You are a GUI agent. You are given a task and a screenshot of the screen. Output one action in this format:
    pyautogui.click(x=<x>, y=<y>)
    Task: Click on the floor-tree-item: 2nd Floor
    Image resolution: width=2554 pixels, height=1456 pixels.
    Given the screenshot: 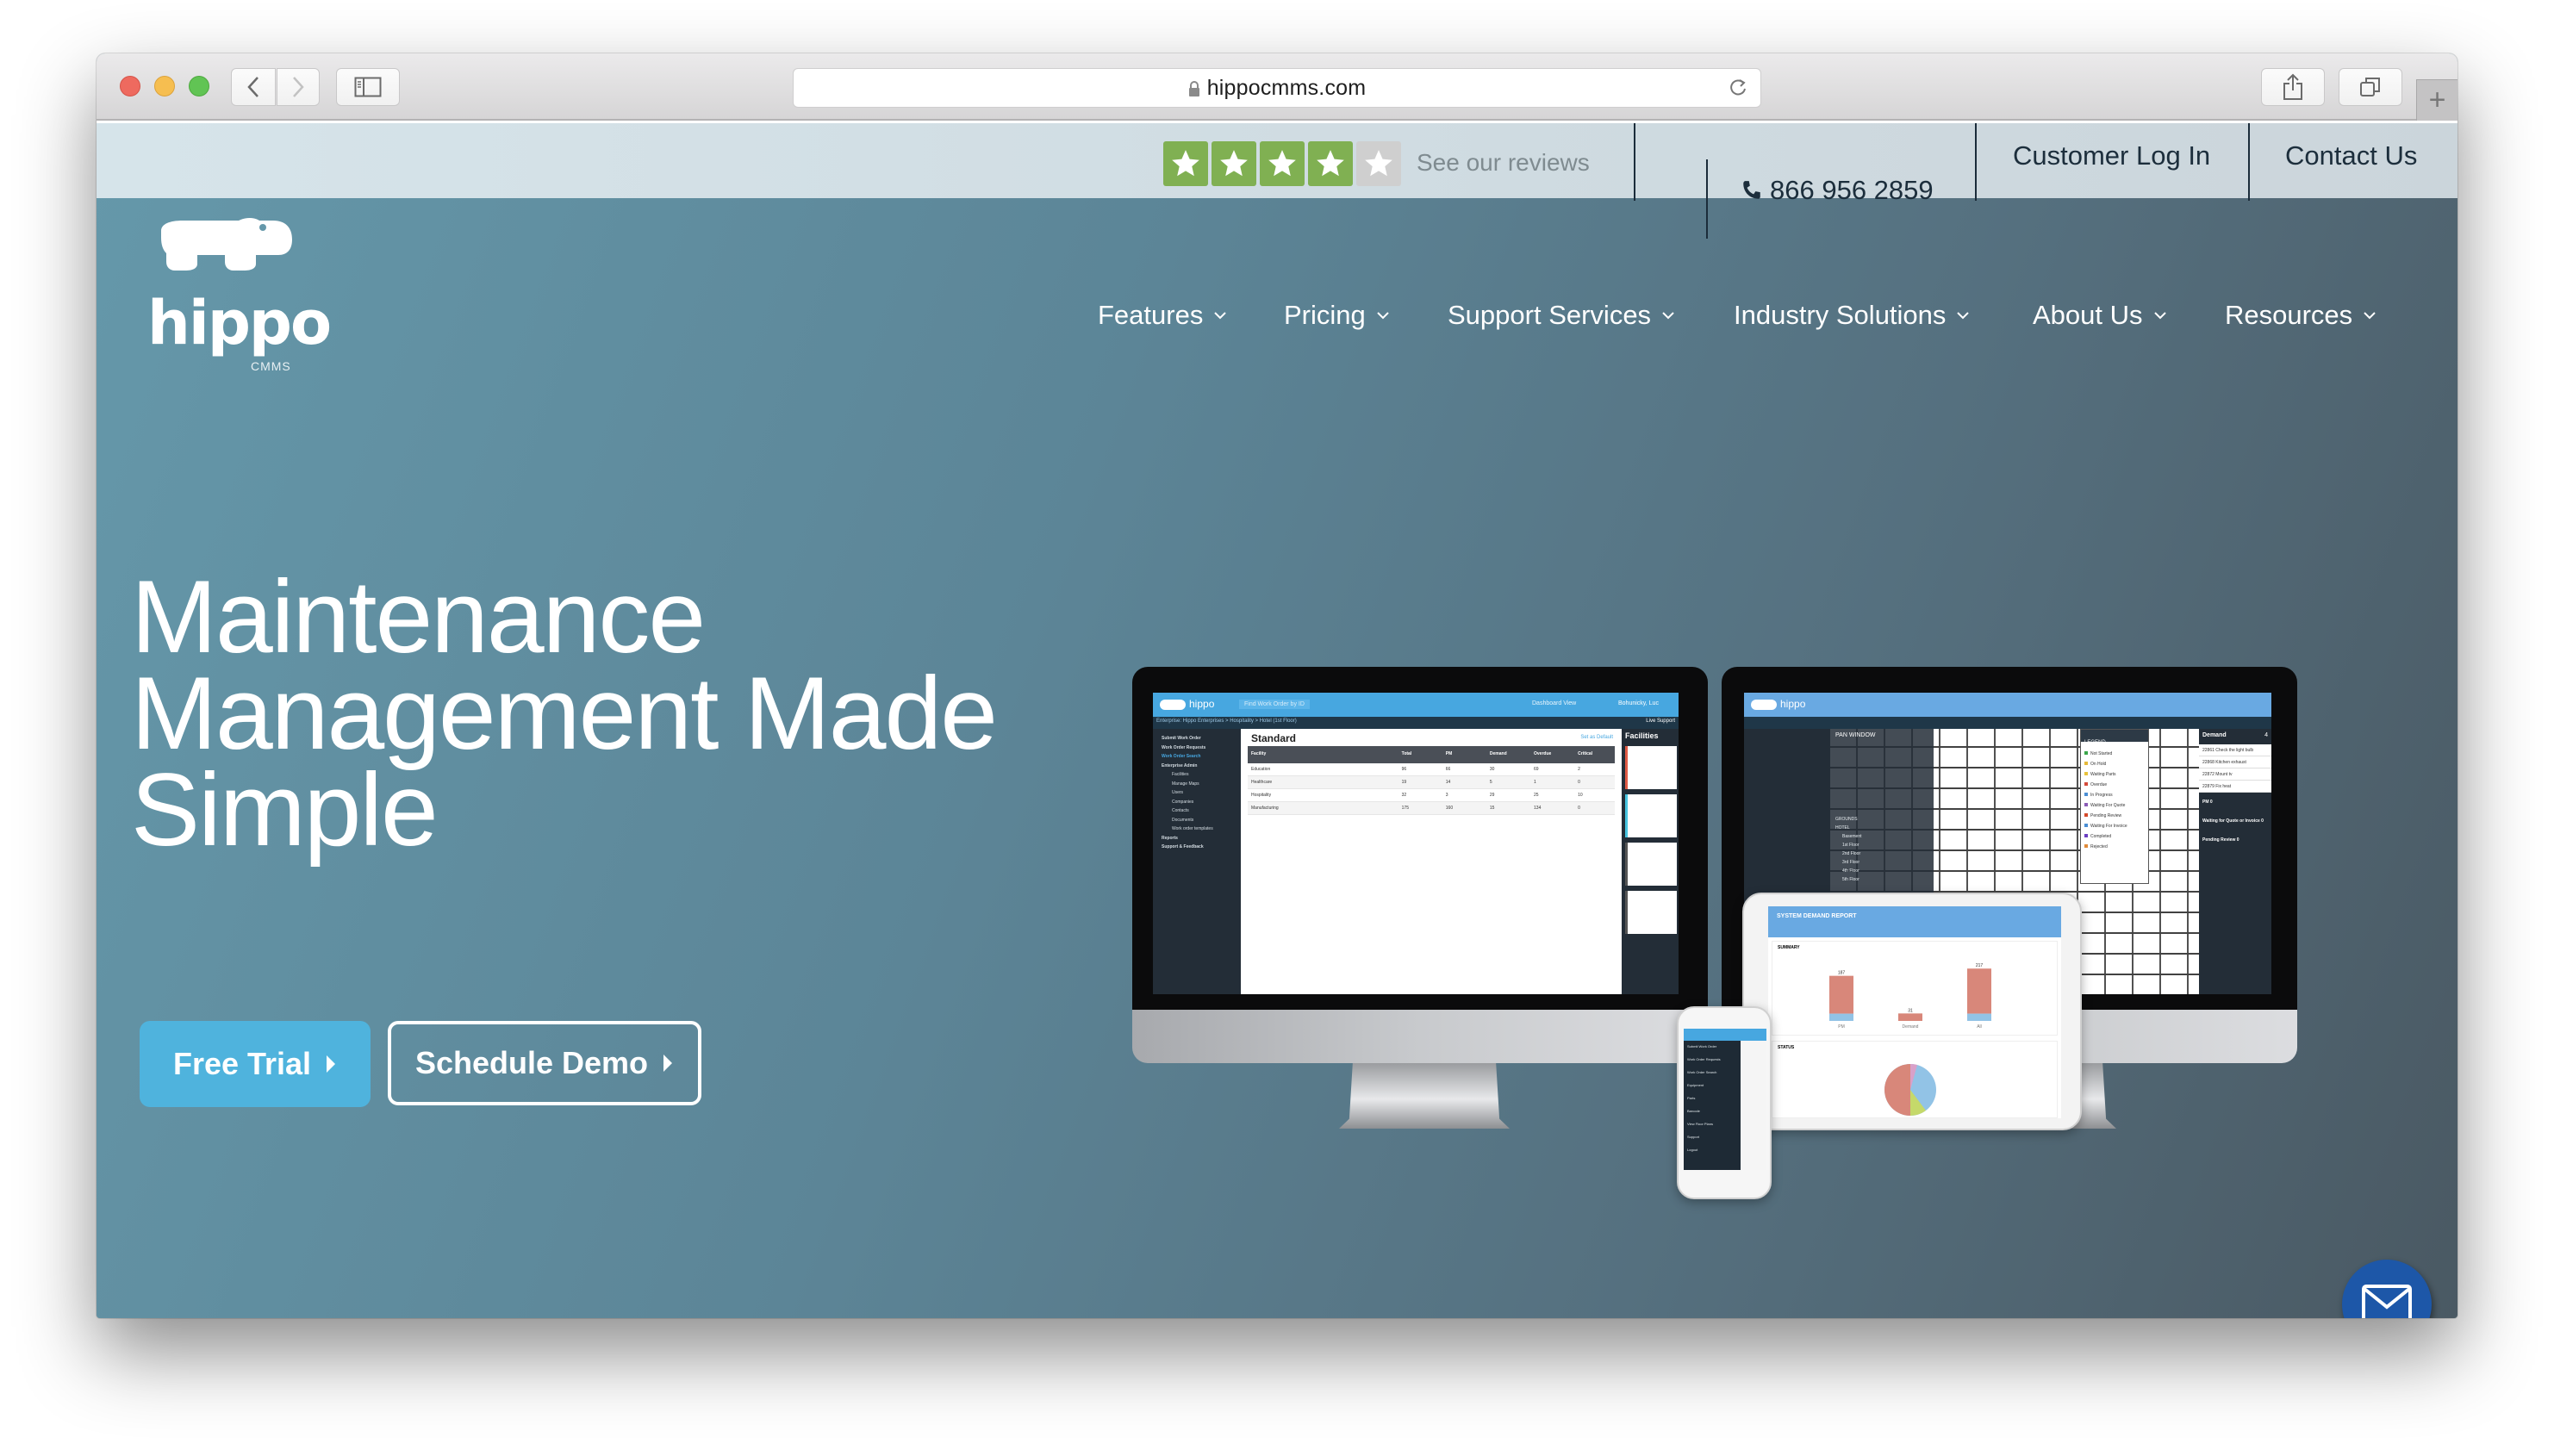 What is the action you would take?
    pyautogui.click(x=1851, y=854)
    